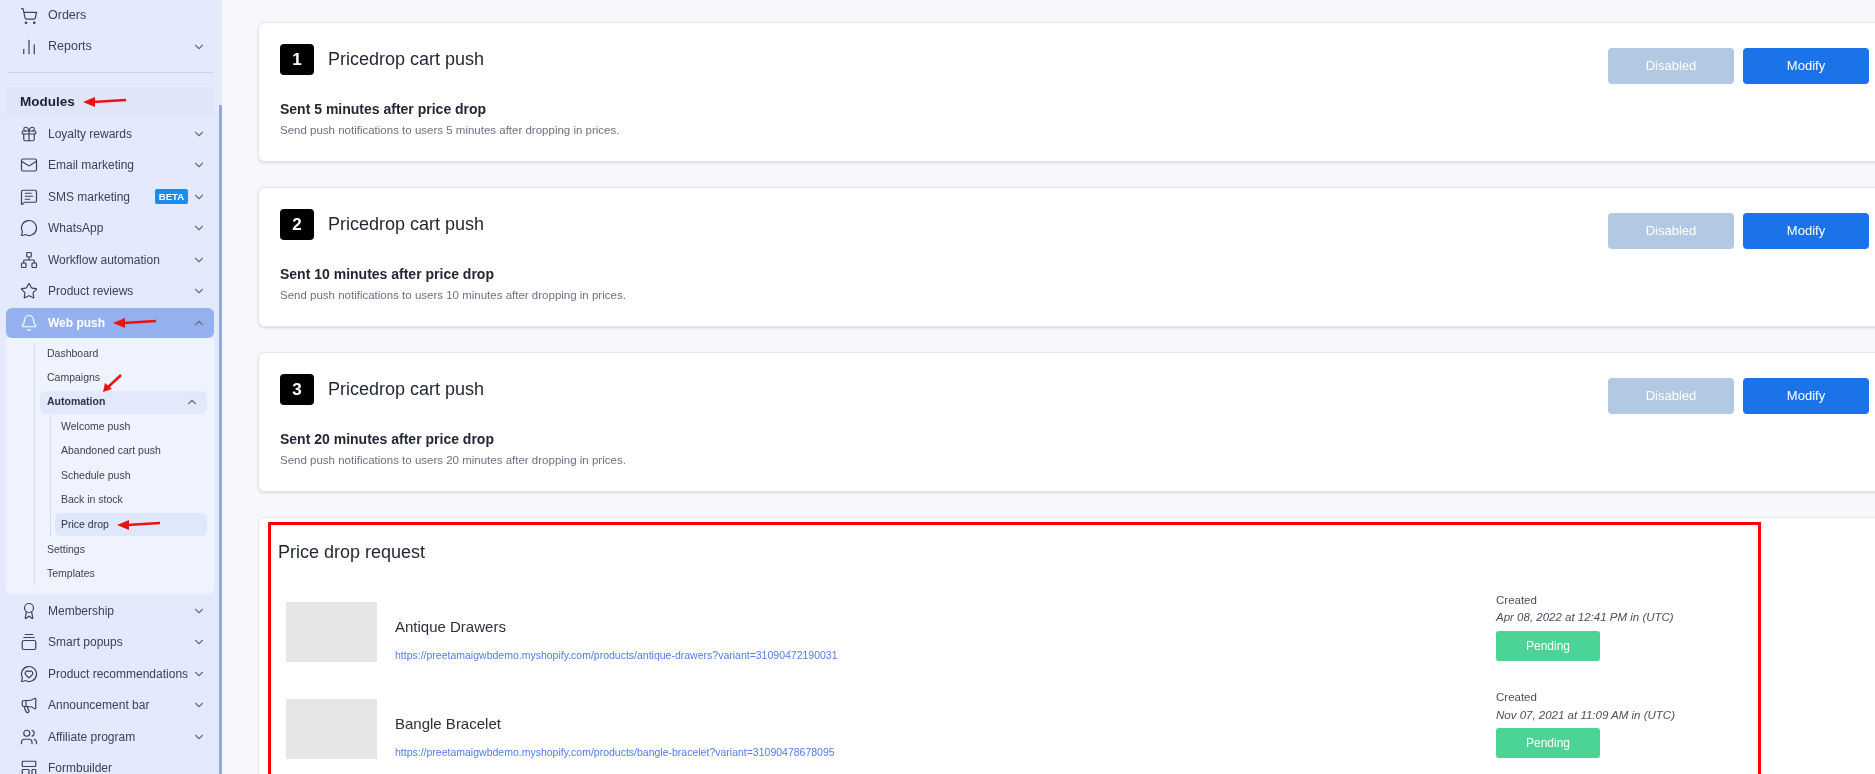 Image resolution: width=1875 pixels, height=774 pixels. What do you see at coordinates (387, 439) in the screenshot?
I see `card-subtitle: Sent 20 minutes after price drop` at bounding box center [387, 439].